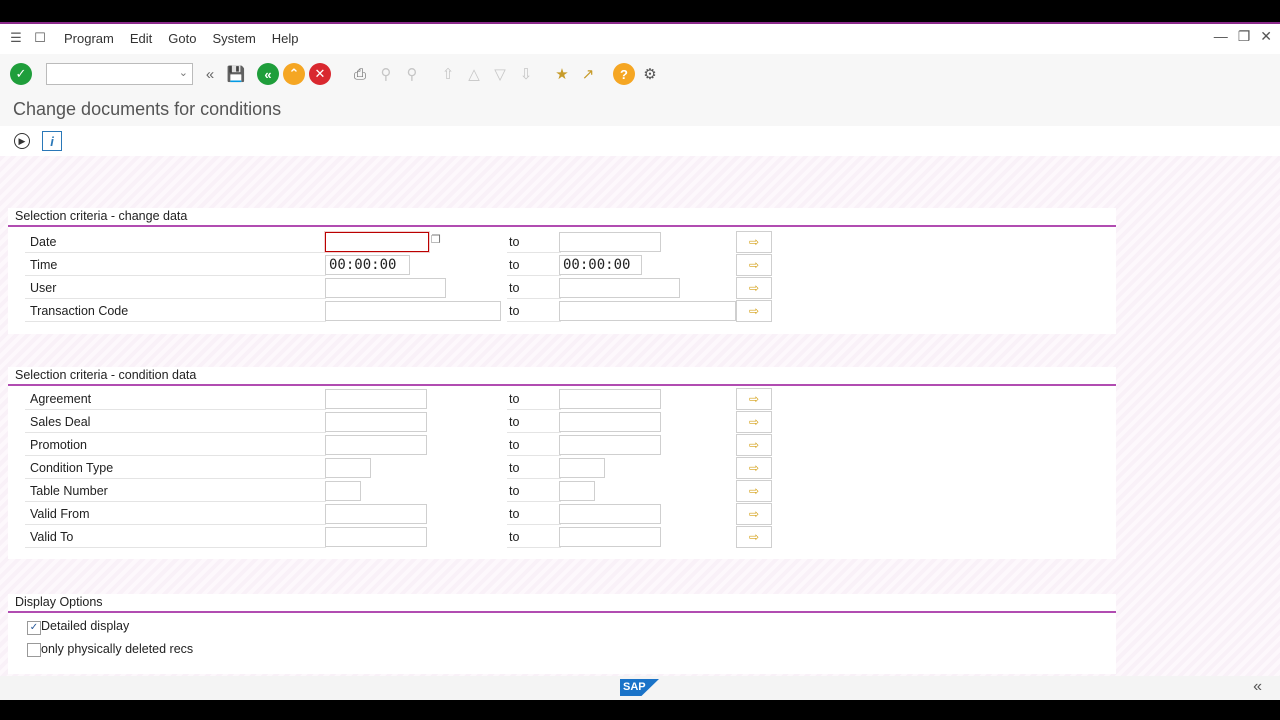 The width and height of the screenshot is (1280, 720). What do you see at coordinates (233, 38) in the screenshot?
I see `menu-system: System` at bounding box center [233, 38].